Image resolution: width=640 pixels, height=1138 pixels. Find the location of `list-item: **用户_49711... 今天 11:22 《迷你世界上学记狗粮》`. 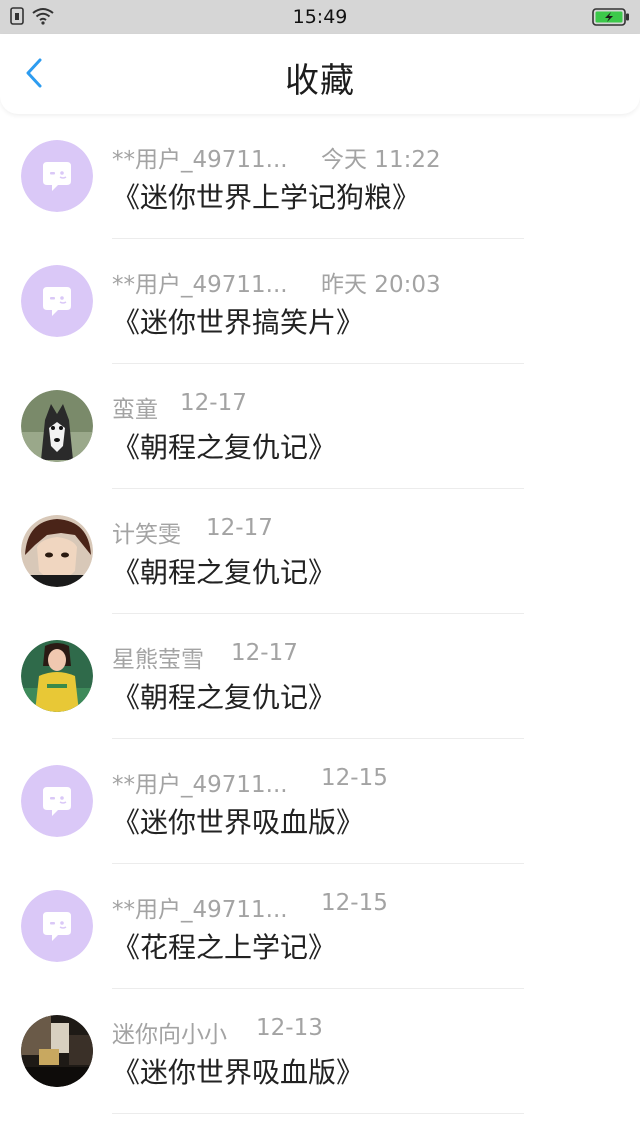

list-item: **用户_49711... 今天 11:22 《迷你世界上学记狗粮》 is located at coordinates (320, 176).